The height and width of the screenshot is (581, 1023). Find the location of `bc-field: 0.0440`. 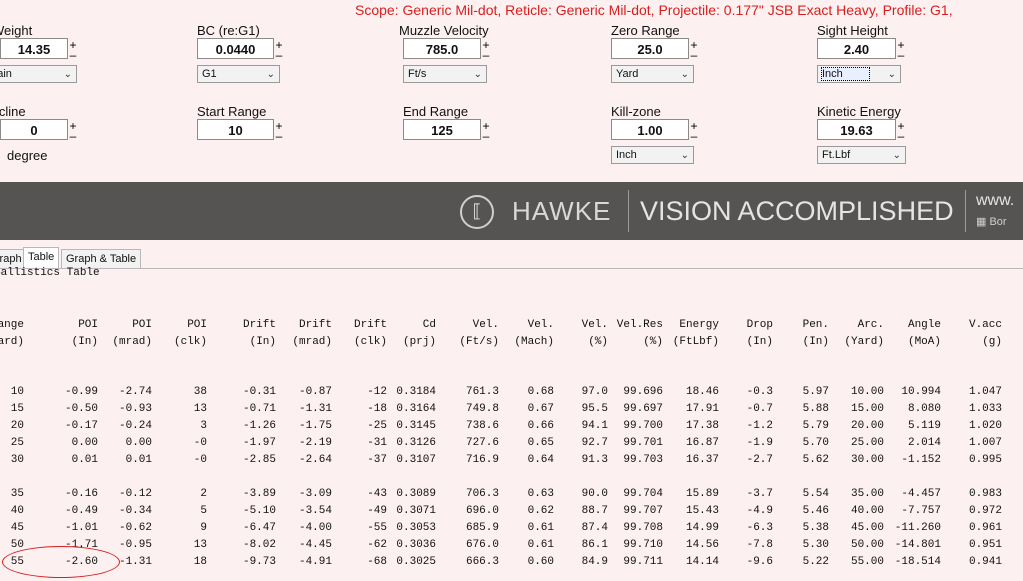

bc-field: 0.0440 is located at coordinates (235, 48).